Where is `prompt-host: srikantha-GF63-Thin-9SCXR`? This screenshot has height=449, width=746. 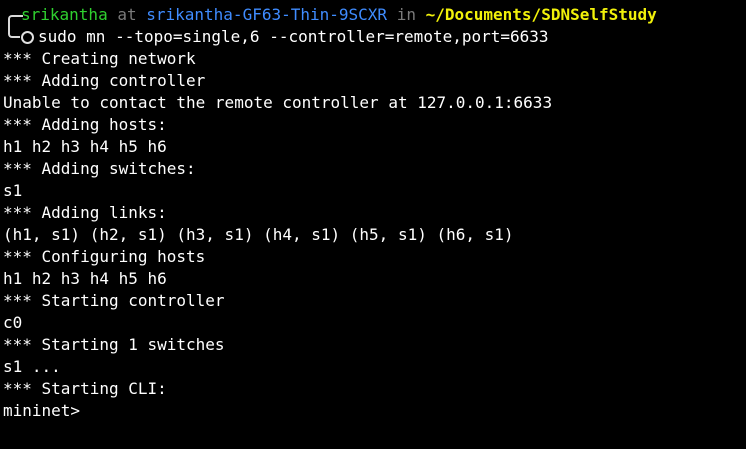
prompt-host: srikantha-GF63-Thin-9SCXR is located at coordinates (267, 14).